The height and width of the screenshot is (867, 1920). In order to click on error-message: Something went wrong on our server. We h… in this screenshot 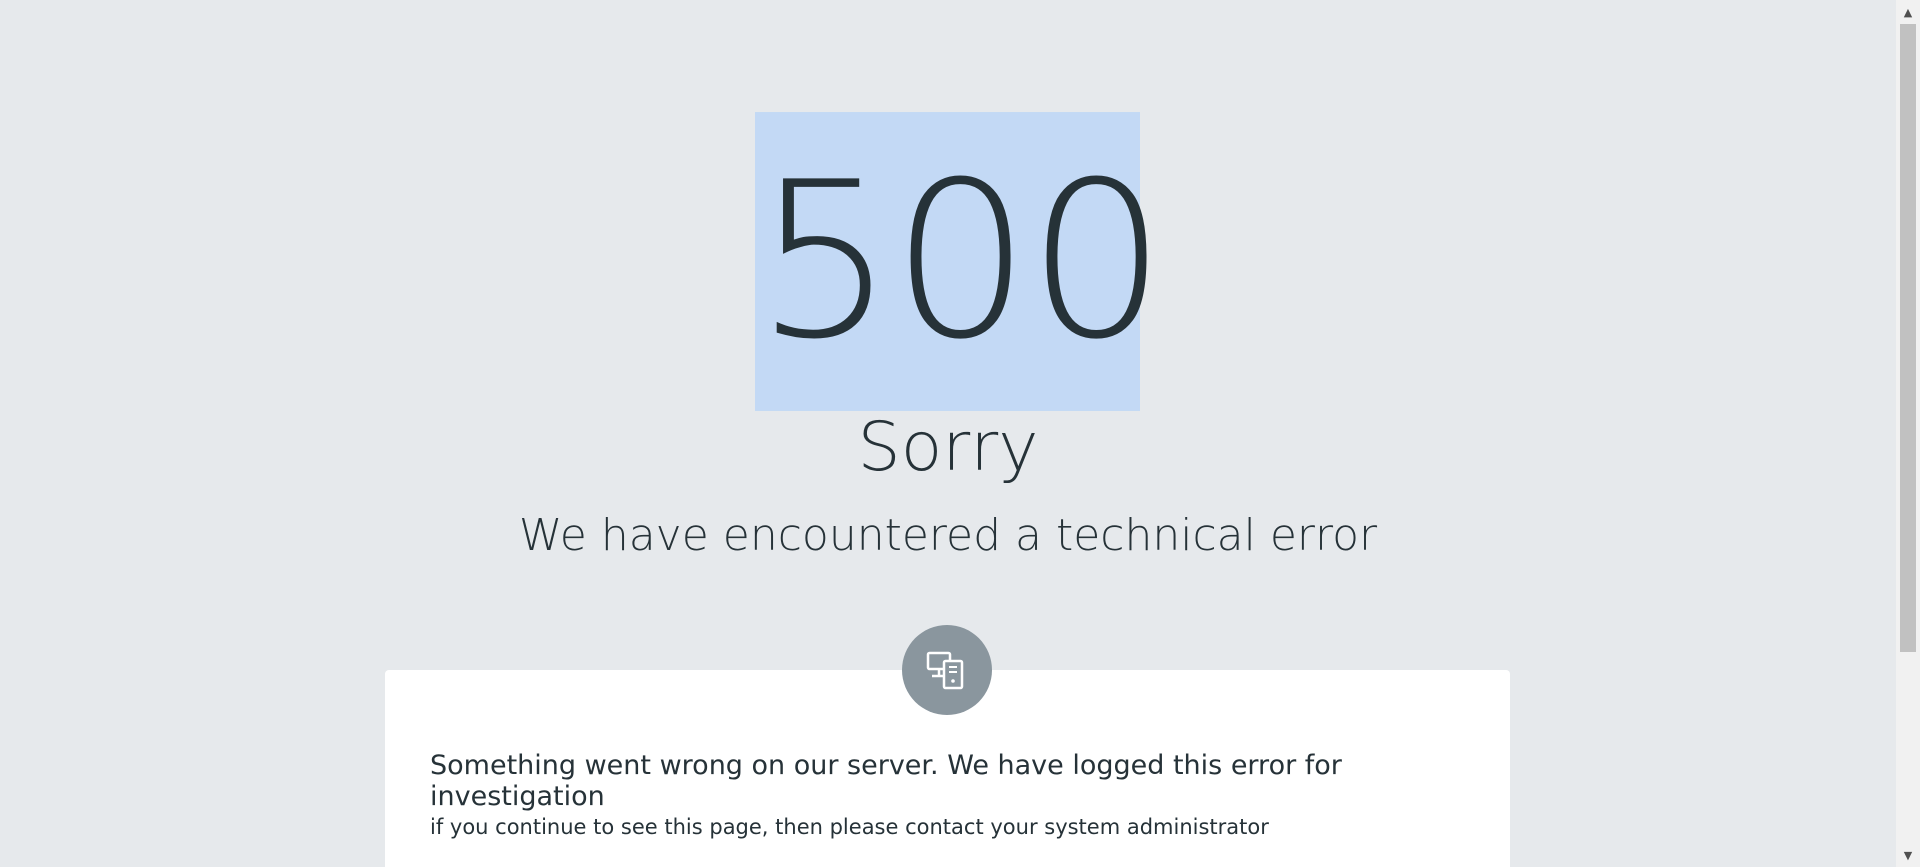, I will do `click(886, 781)`.